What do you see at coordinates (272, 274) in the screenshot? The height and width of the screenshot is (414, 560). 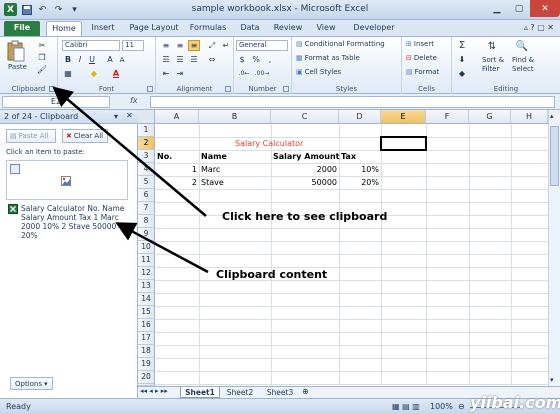 I see `annotation-clipboard-content: Clipboard content` at bounding box center [272, 274].